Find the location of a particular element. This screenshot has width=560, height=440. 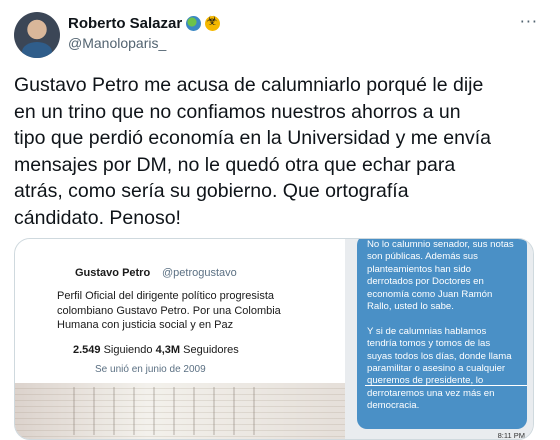

document-photo is located at coordinates (180, 411).